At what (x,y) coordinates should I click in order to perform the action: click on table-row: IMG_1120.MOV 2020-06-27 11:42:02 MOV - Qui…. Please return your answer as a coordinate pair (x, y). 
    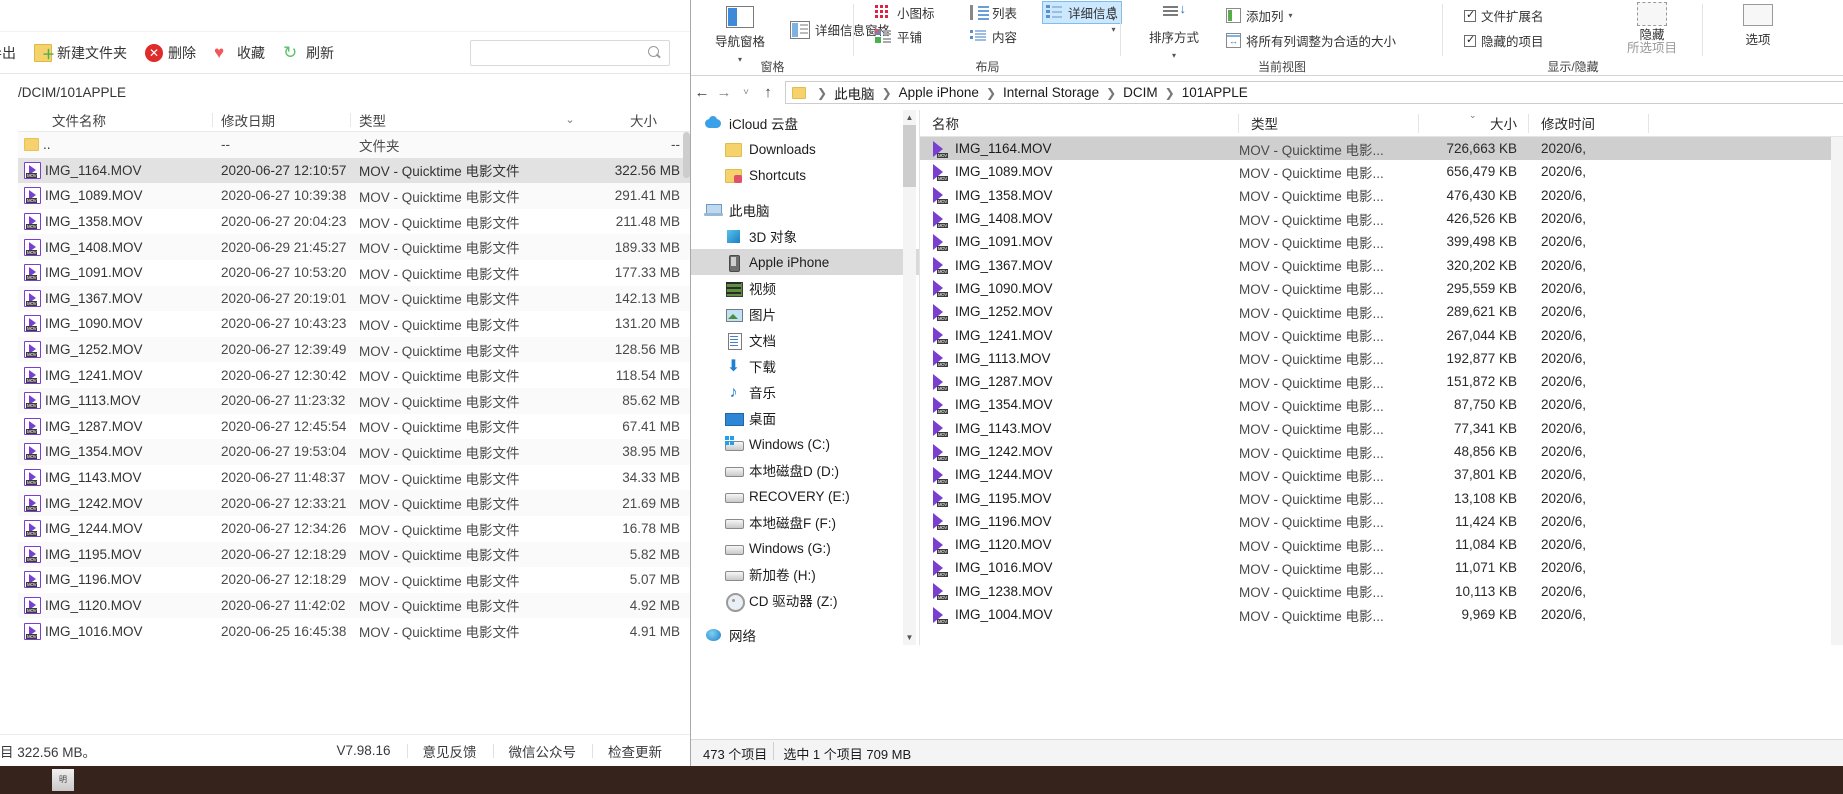
    Looking at the image, I should click on (354, 605).